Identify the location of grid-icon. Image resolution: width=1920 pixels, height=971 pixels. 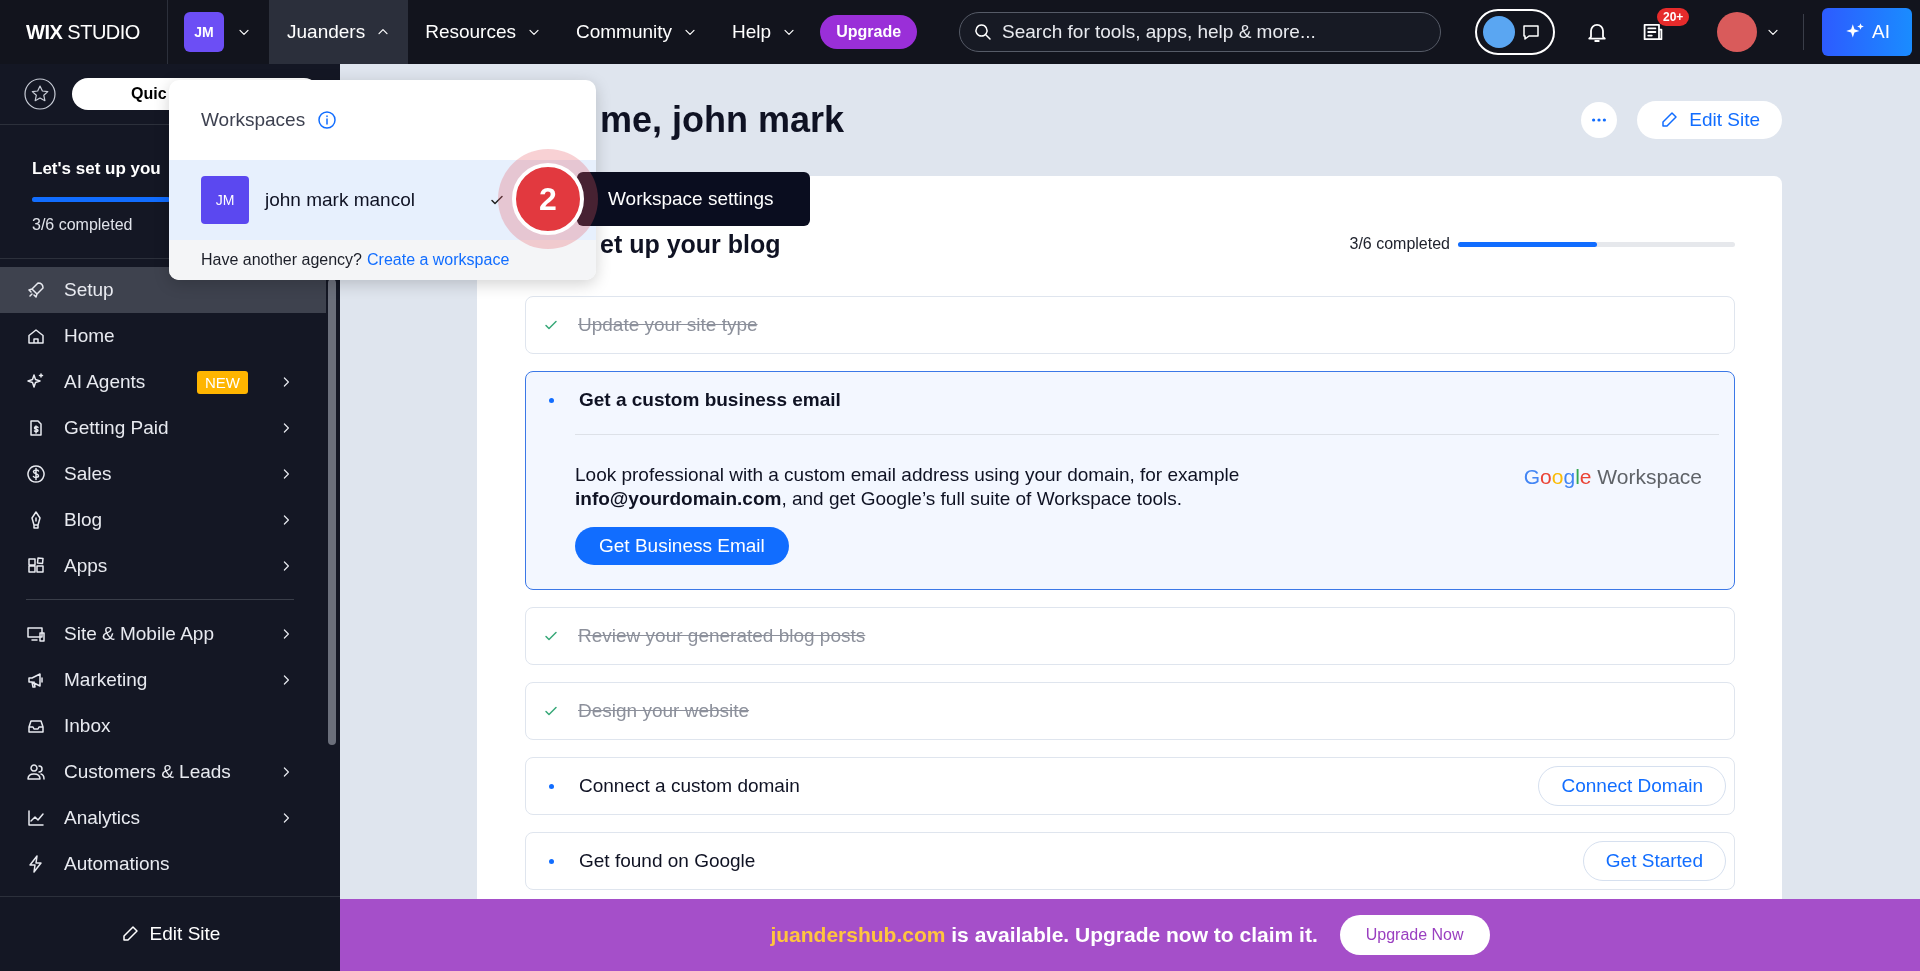
(36, 566).